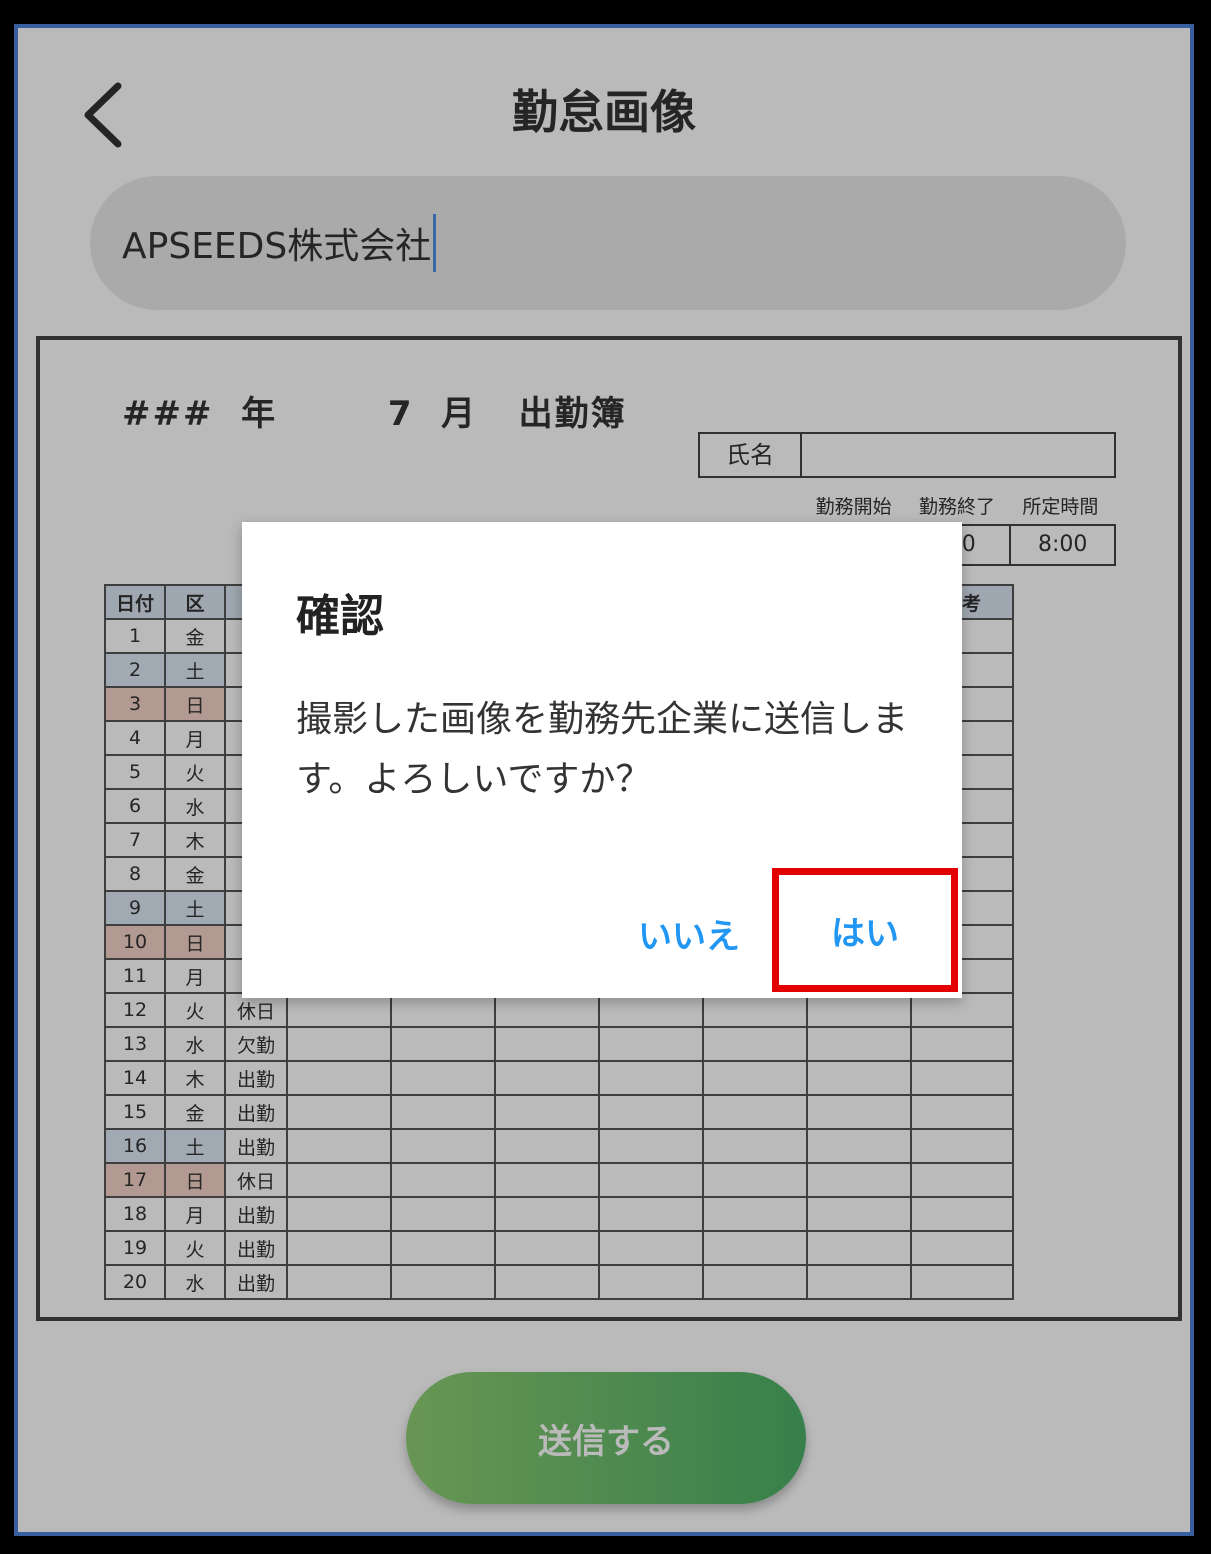  What do you see at coordinates (689, 933) in the screenshot?
I see `no-button: いいえ` at bounding box center [689, 933].